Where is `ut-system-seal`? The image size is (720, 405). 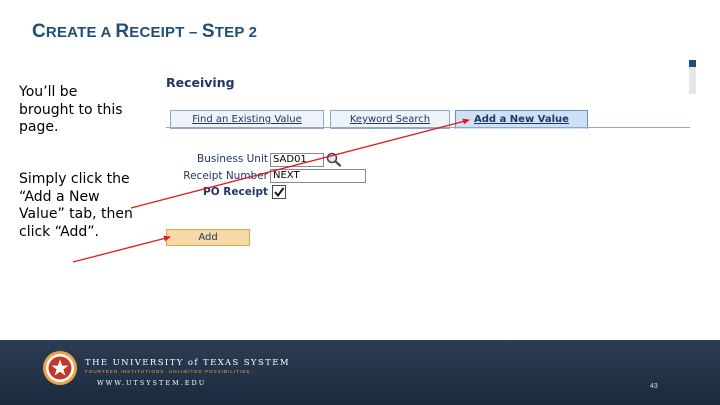
ut-system-seal is located at coordinates (60, 368).